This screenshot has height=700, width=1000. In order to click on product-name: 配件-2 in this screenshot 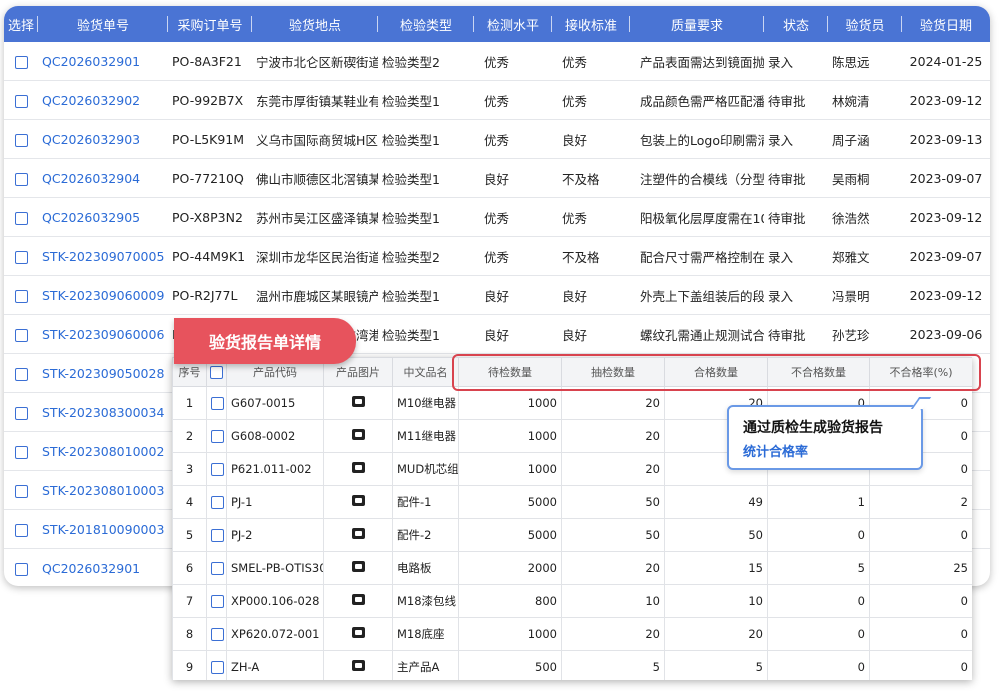, I will do `click(425, 535)`.